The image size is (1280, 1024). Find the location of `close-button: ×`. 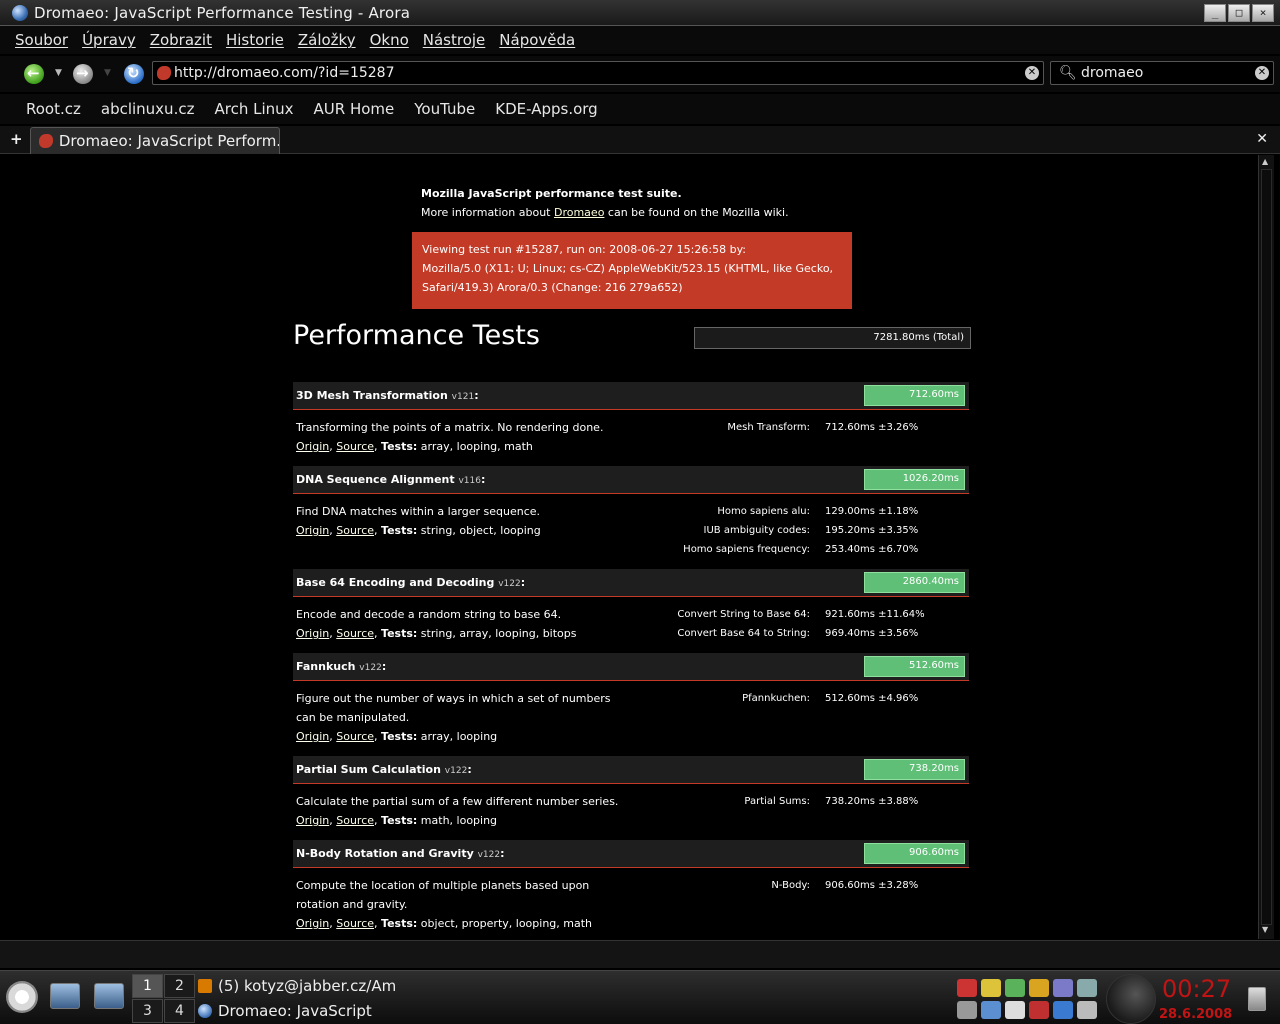

close-button: × is located at coordinates (1263, 13).